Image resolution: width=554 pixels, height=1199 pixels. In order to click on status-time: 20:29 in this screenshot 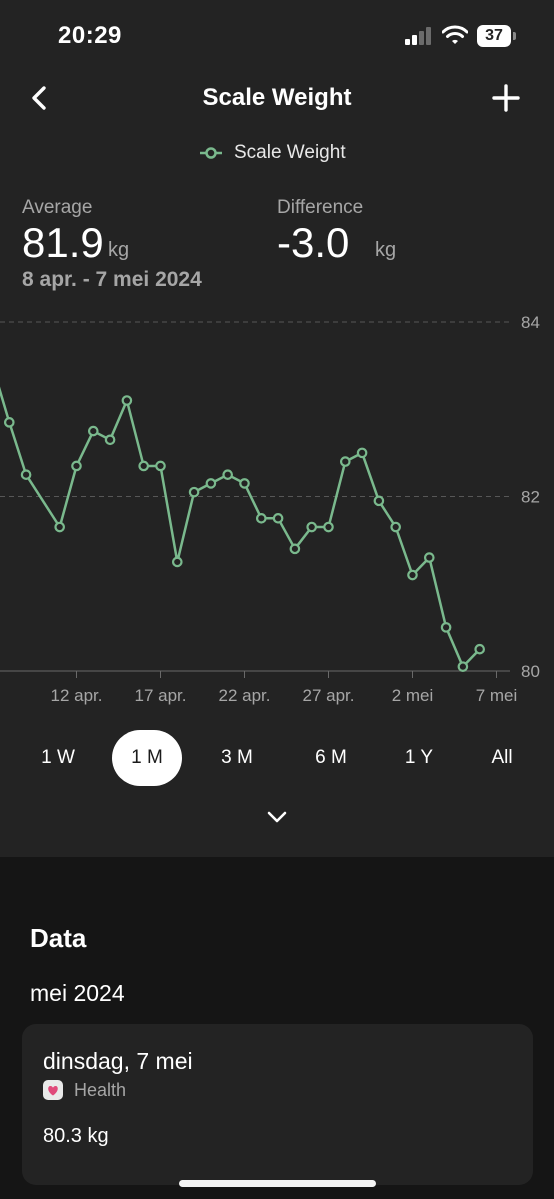, I will do `click(90, 35)`.